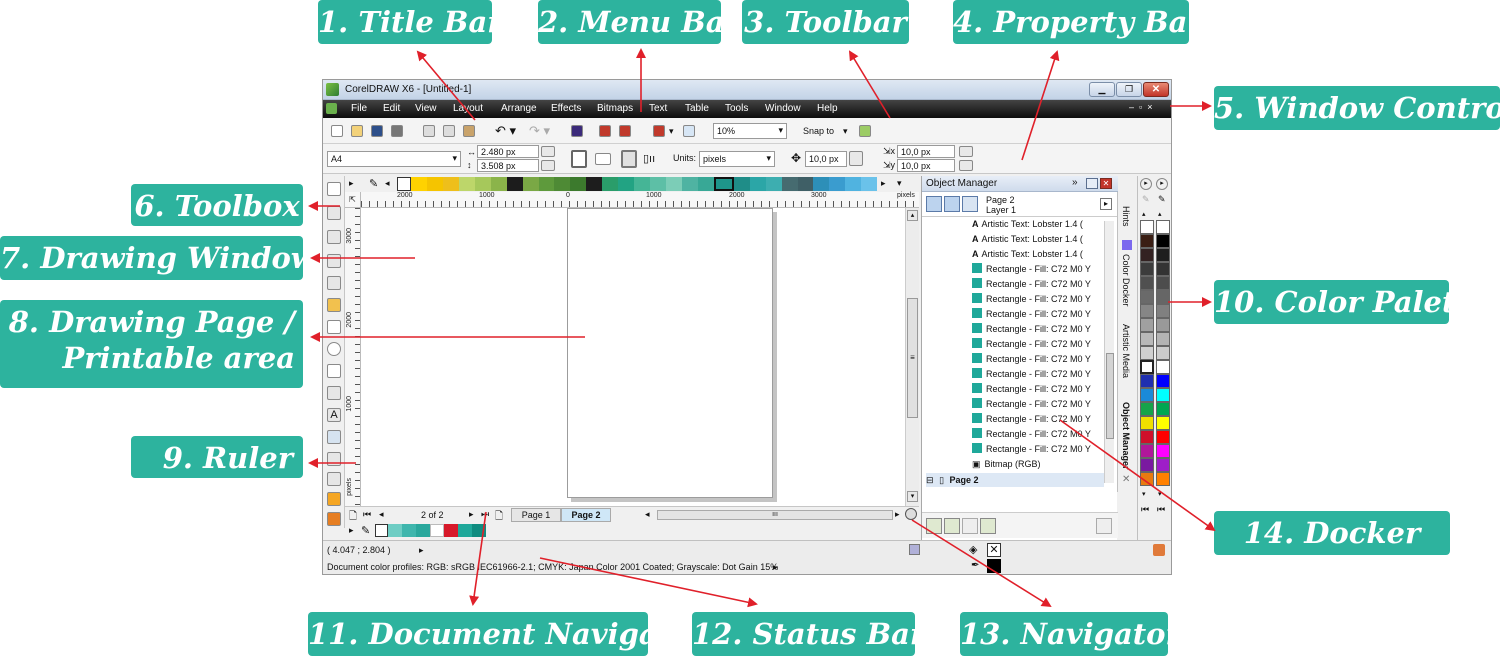 Image resolution: width=1500 pixels, height=660 pixels. What do you see at coordinates (1110, 396) in the screenshot?
I see `docker-scroll-thumb` at bounding box center [1110, 396].